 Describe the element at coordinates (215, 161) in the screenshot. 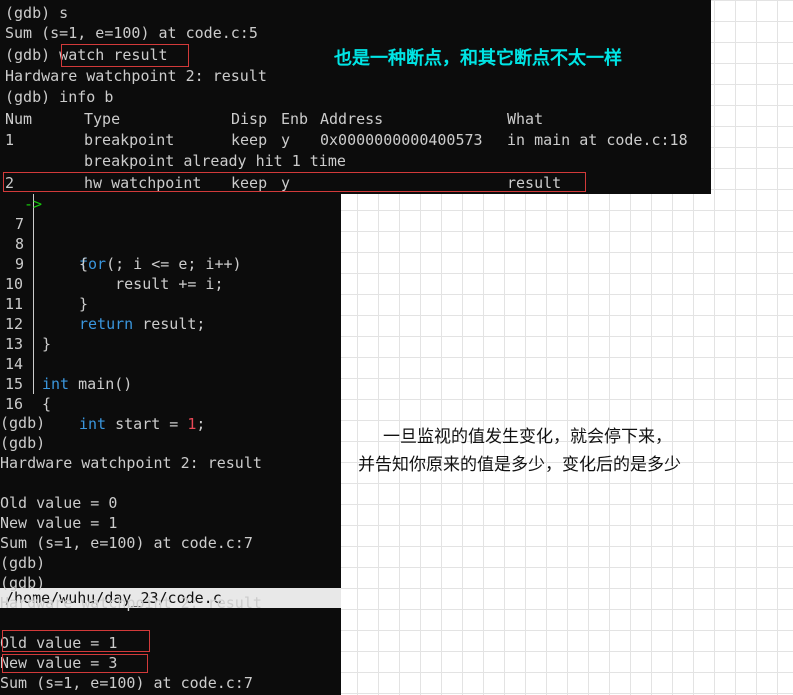

I see `row-type: breakpoint already hit 1 time` at that location.